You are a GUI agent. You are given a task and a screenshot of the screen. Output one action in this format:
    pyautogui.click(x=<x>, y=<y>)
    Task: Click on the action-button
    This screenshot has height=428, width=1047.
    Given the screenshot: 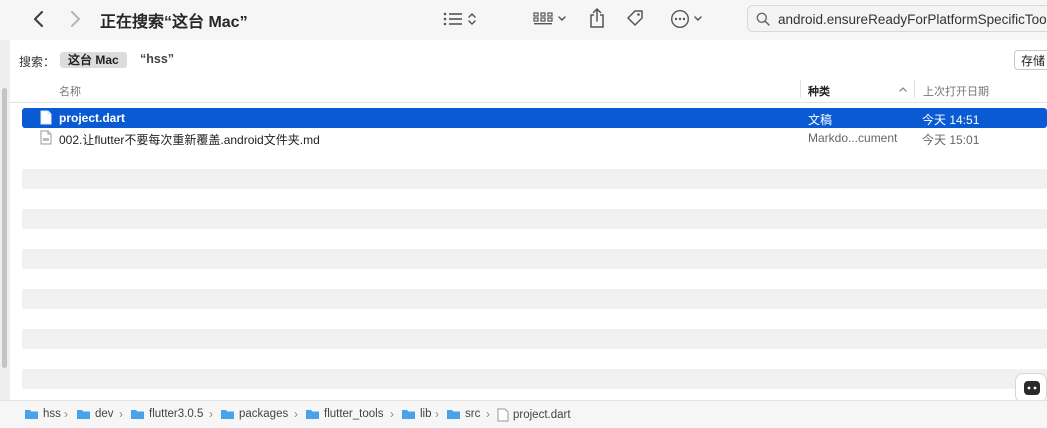 What is the action you would take?
    pyautogui.click(x=686, y=19)
    